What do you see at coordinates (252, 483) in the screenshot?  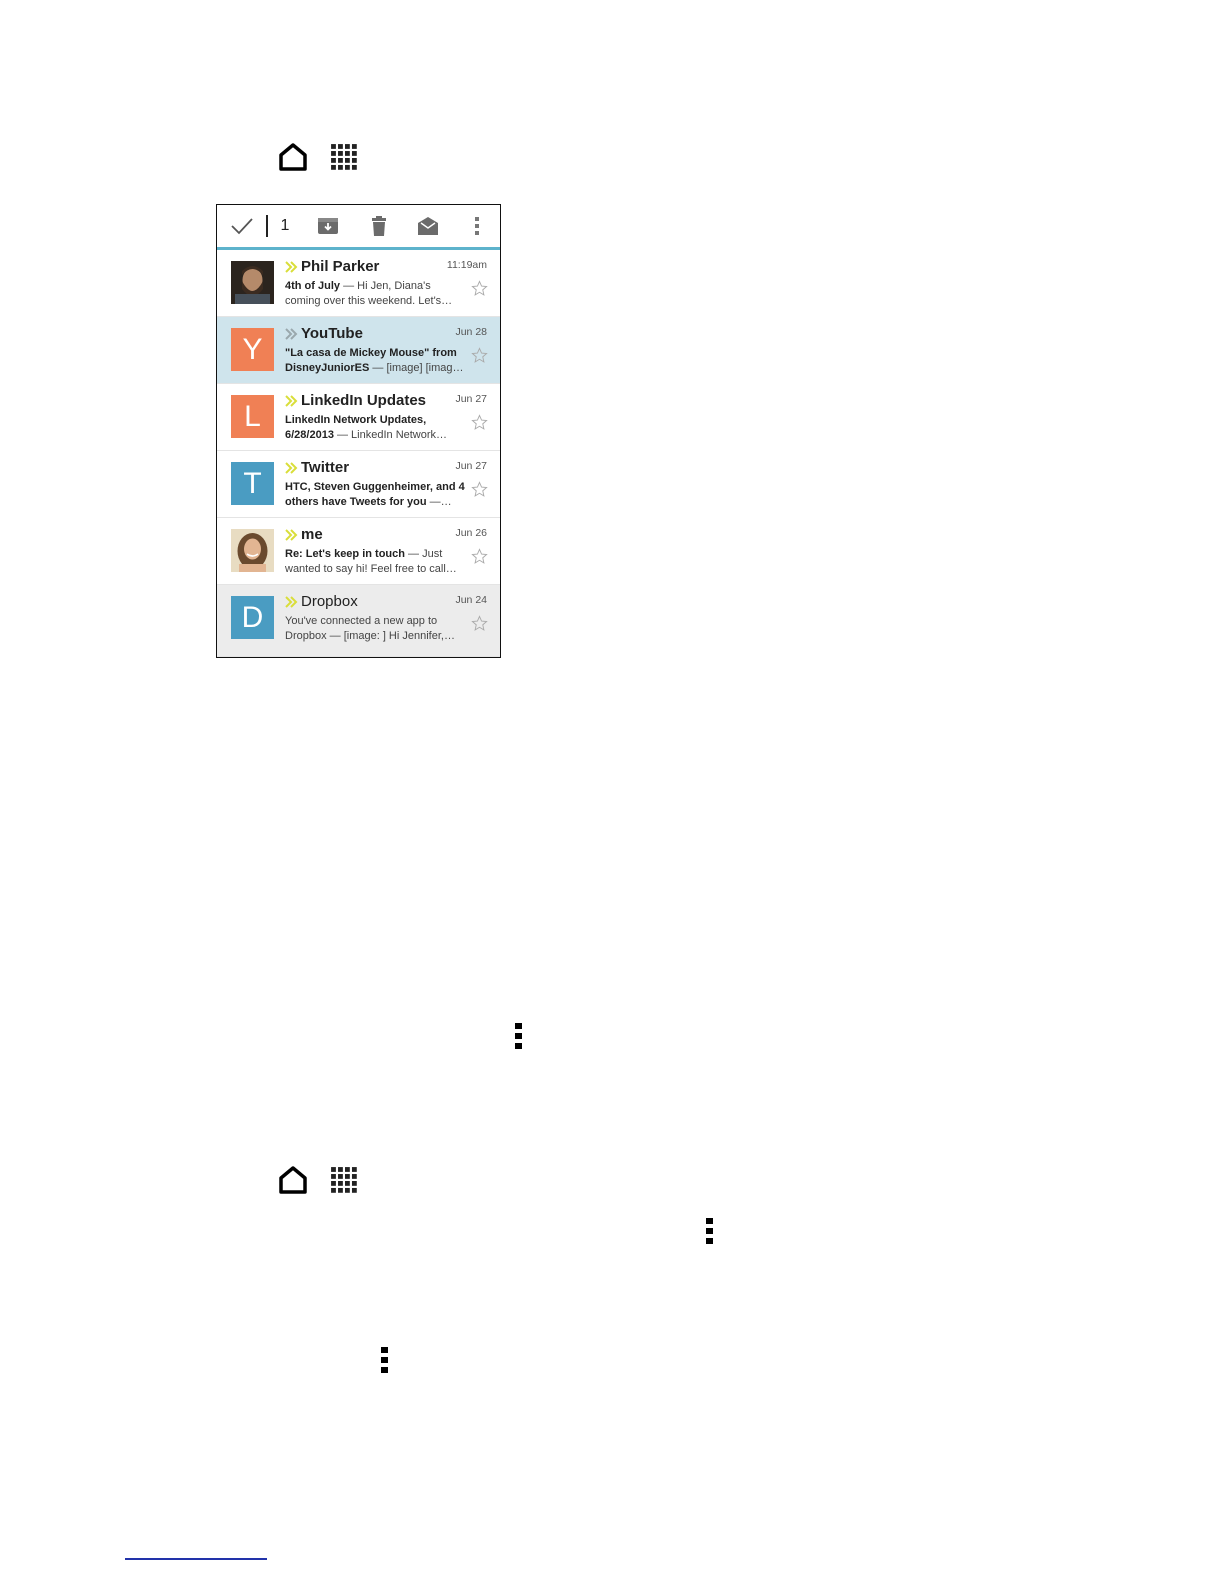 I see `avatar-letter: T` at bounding box center [252, 483].